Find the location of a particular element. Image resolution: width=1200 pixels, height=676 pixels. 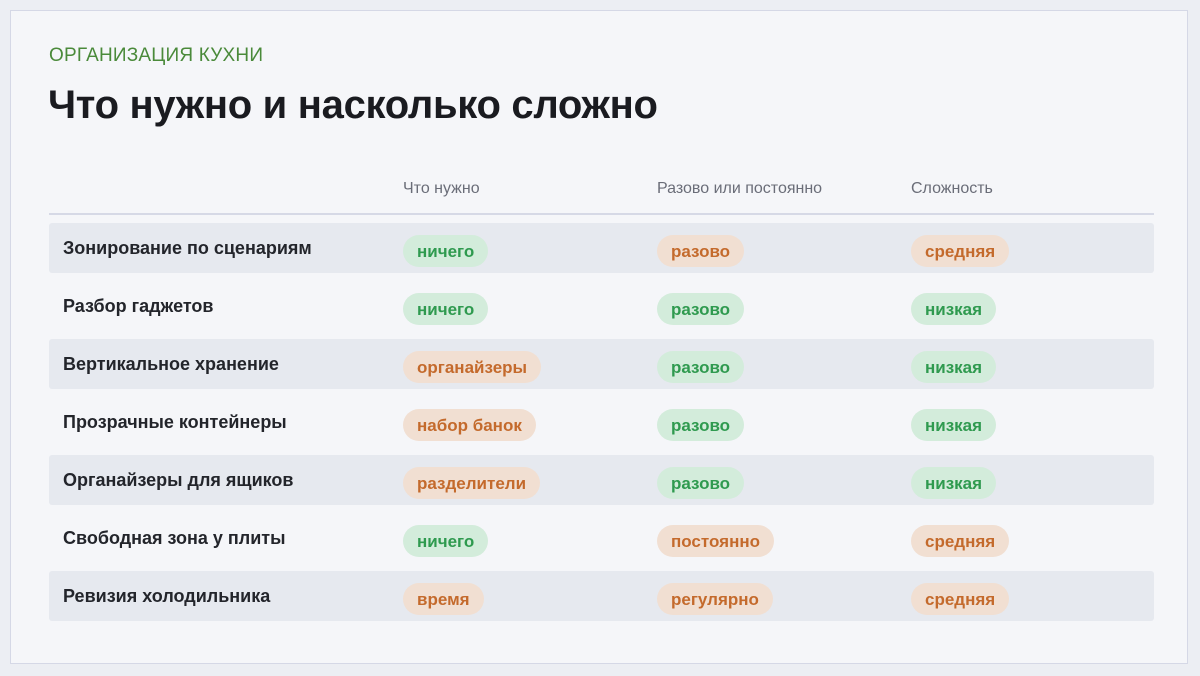

column-header-need: Что нужно is located at coordinates (441, 188).